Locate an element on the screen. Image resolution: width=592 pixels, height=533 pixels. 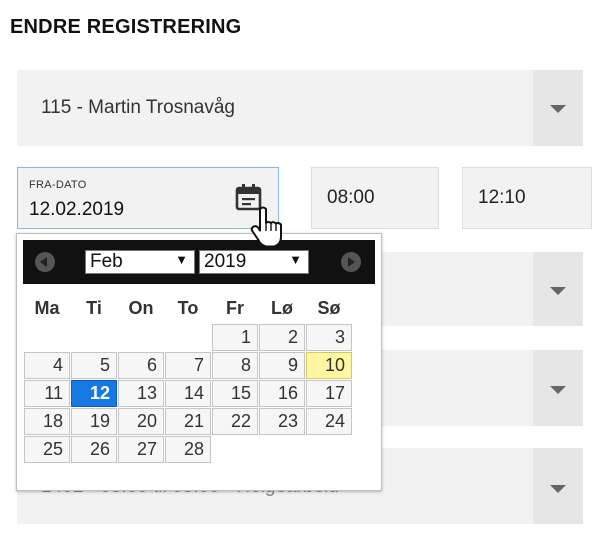
calendar-day: 17 is located at coordinates (329, 393).